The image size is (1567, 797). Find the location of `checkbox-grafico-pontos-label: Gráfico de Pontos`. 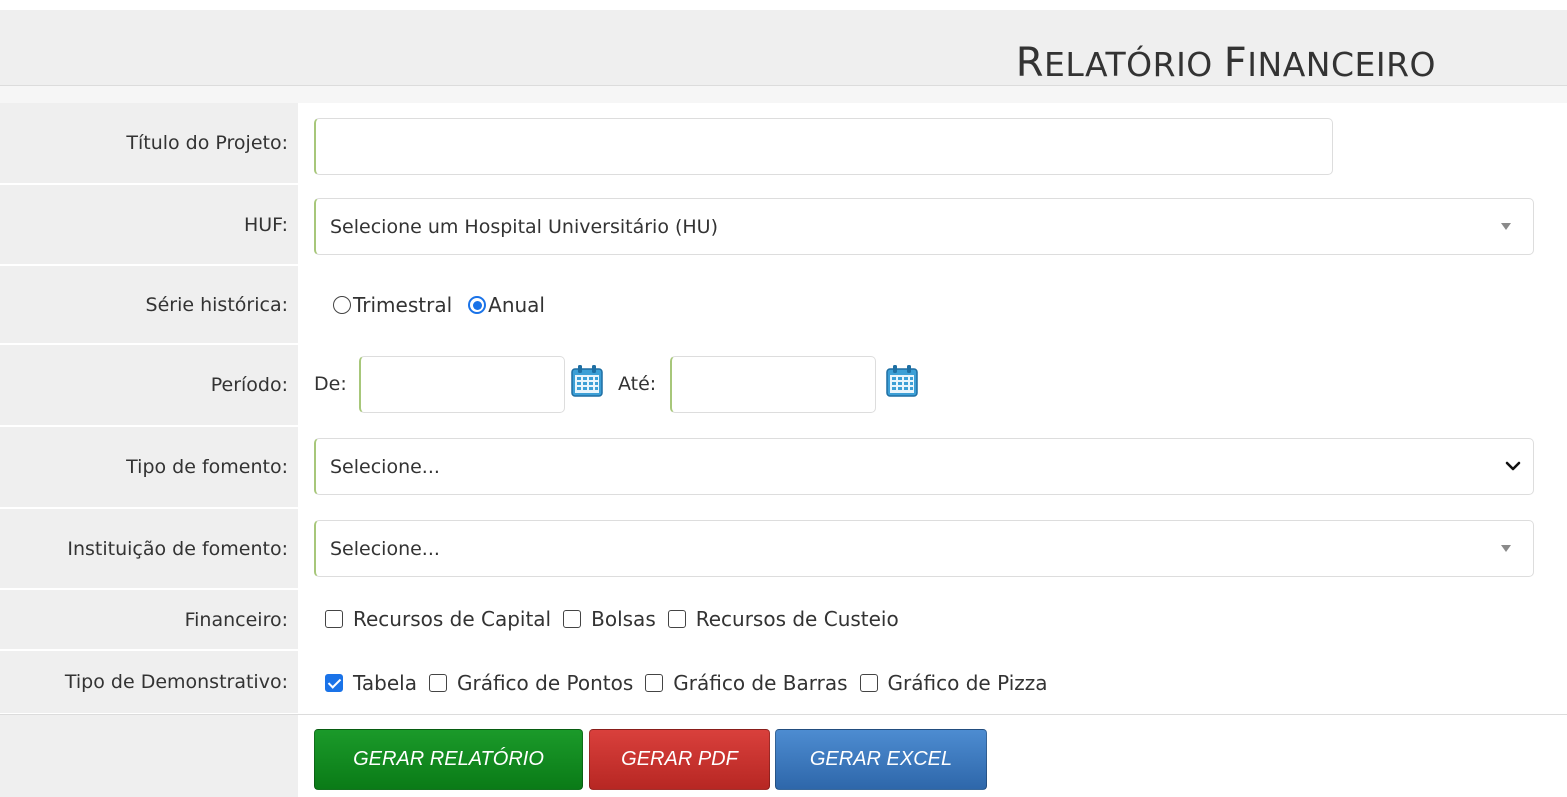

checkbox-grafico-pontos-label: Gráfico de Pontos is located at coordinates (545, 683).